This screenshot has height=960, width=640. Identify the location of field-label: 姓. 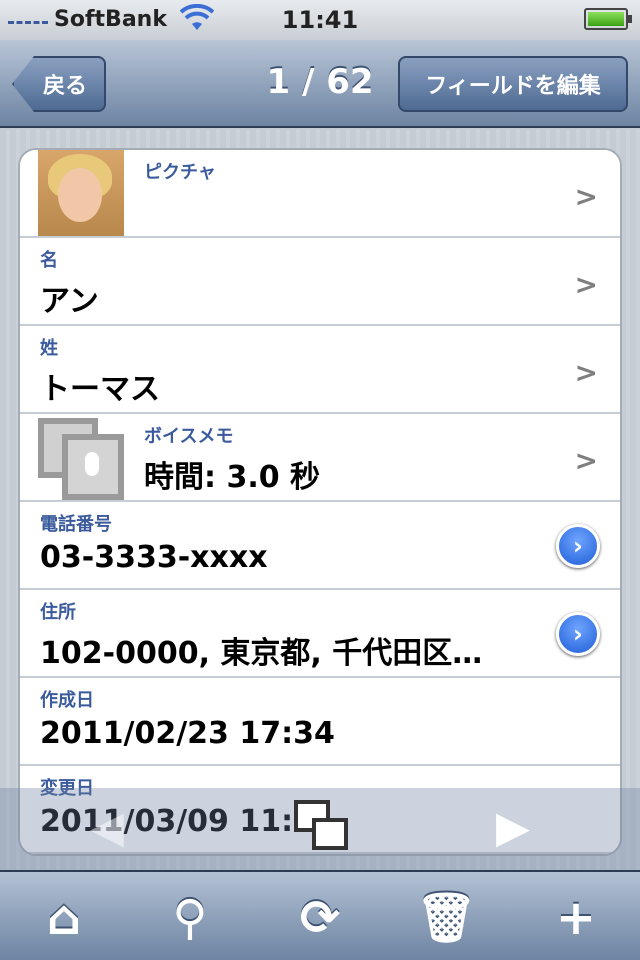
(49, 348).